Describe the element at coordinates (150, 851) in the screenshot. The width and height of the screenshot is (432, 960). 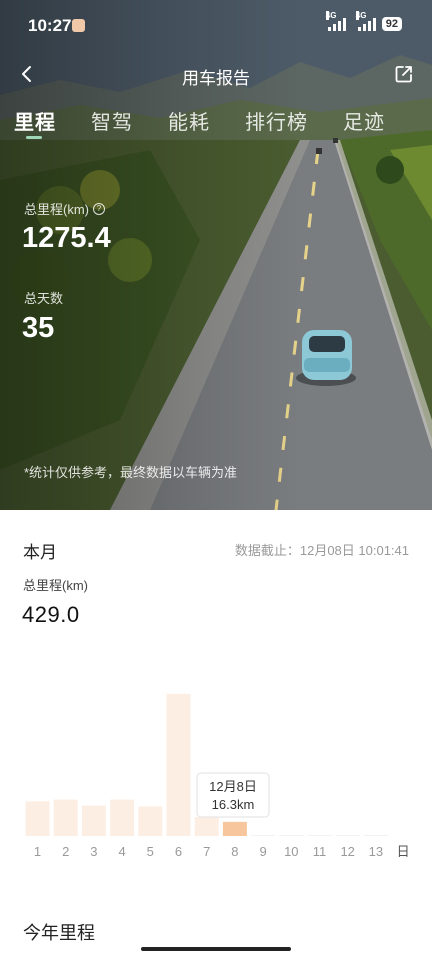
I see `x-tick-label: 5` at that location.